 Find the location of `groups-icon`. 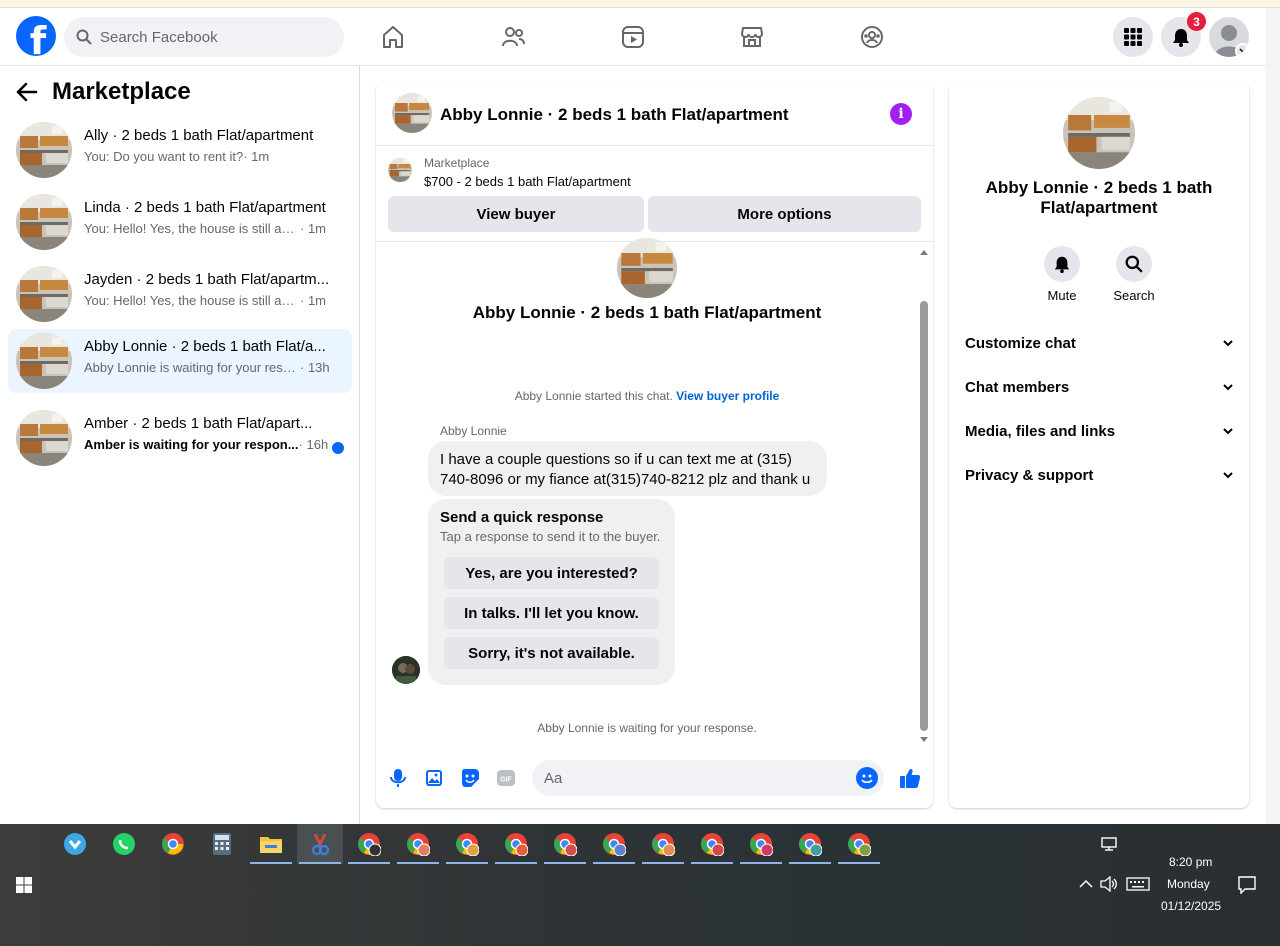

groups-icon is located at coordinates (872, 37).